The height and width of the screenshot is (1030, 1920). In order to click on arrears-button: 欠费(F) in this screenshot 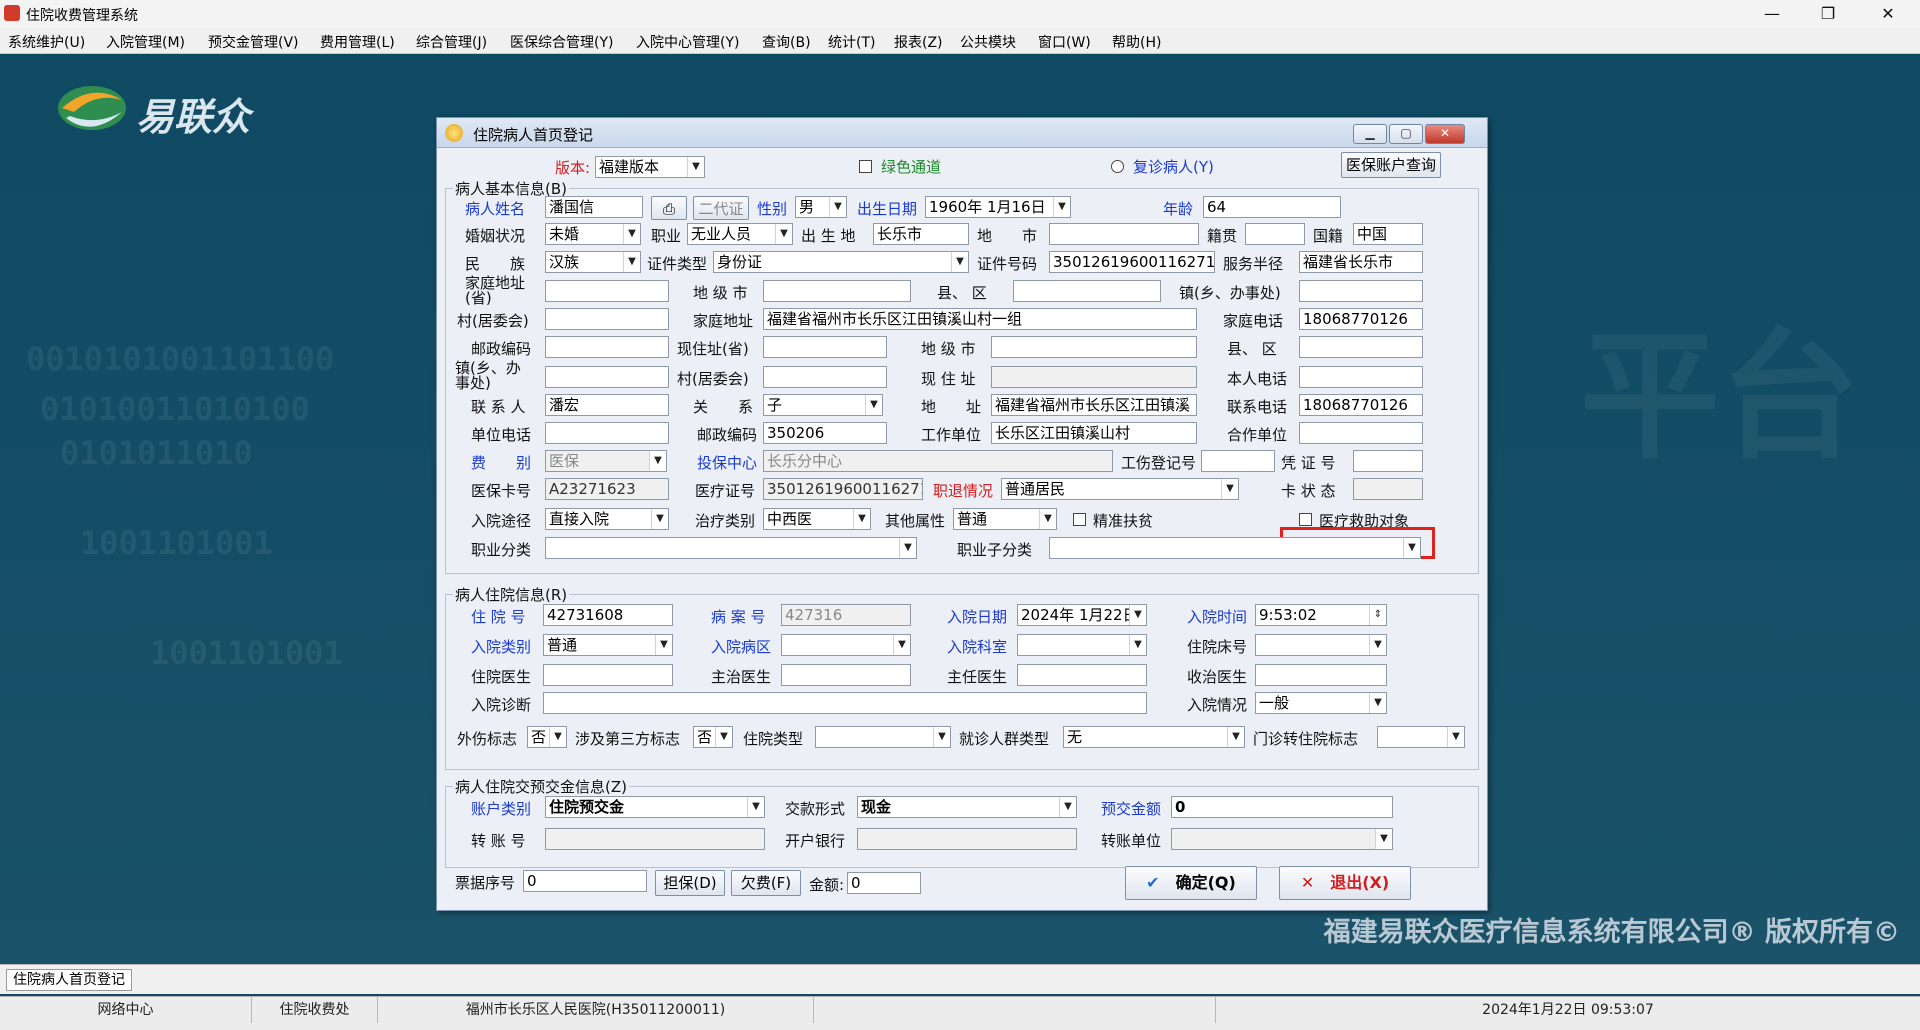, I will do `click(766, 883)`.